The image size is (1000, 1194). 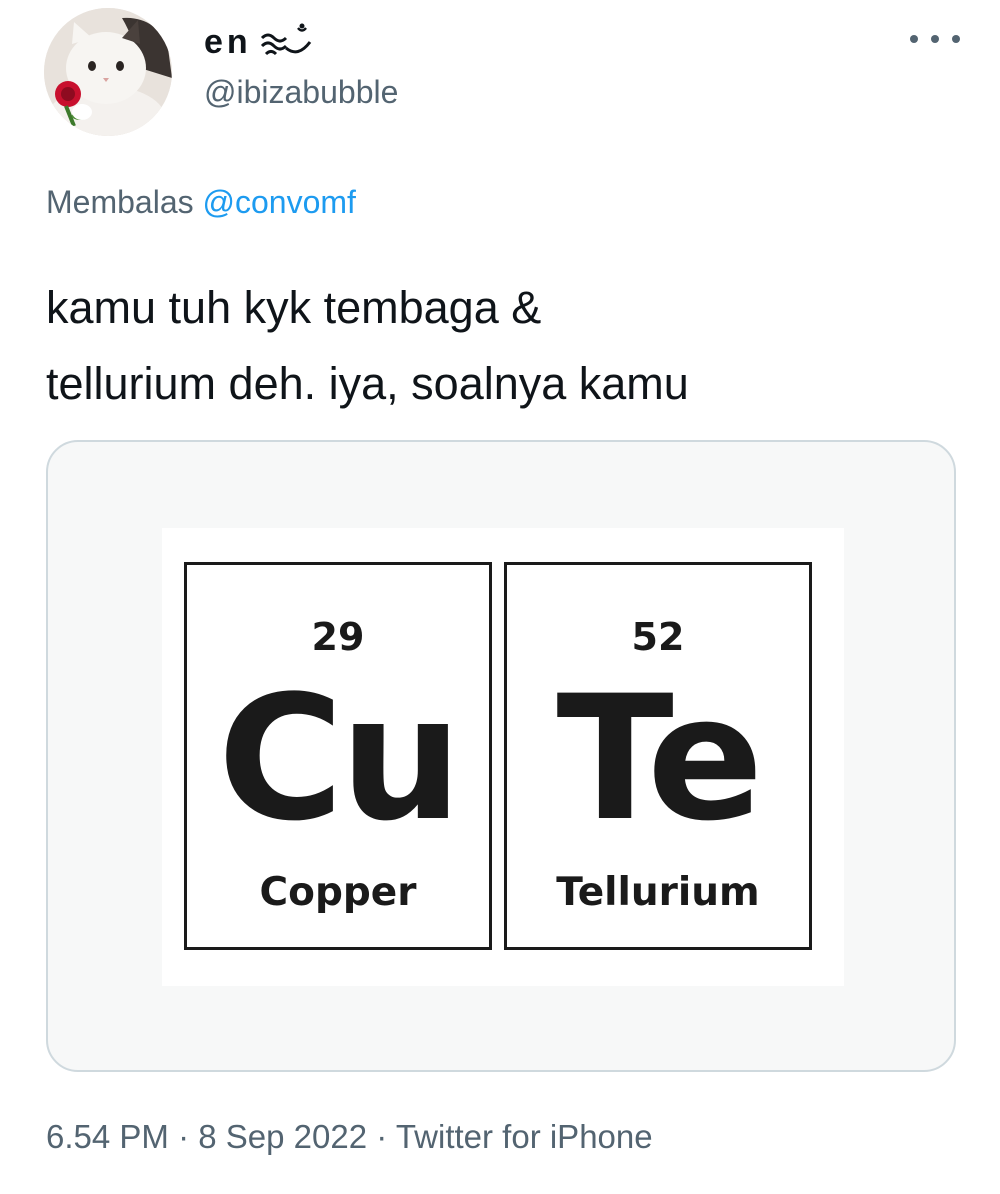 I want to click on element-symbol: Cu, so click(x=340, y=758).